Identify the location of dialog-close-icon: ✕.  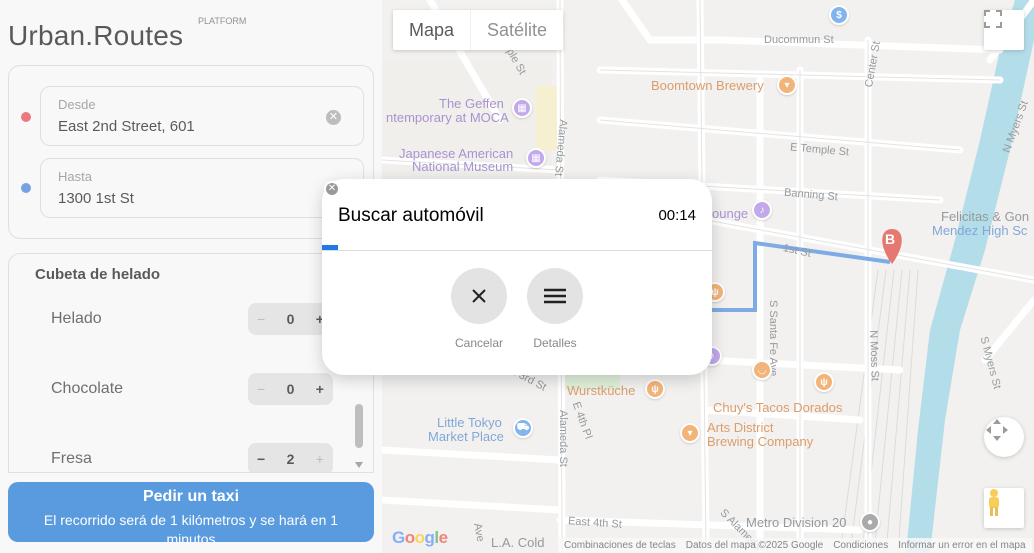
(332, 189).